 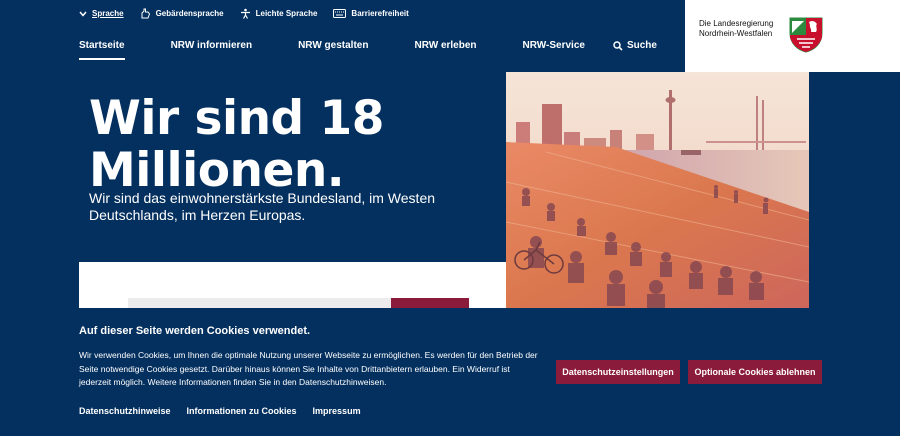 I want to click on hero-title-line-1: Wir sind 18, so click(x=236, y=118).